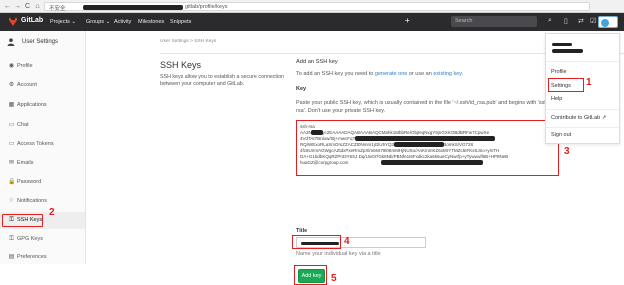 This screenshot has width=624, height=285. Describe the element at coordinates (32, 20) in the screenshot. I see `brand-name: GitLab` at that location.